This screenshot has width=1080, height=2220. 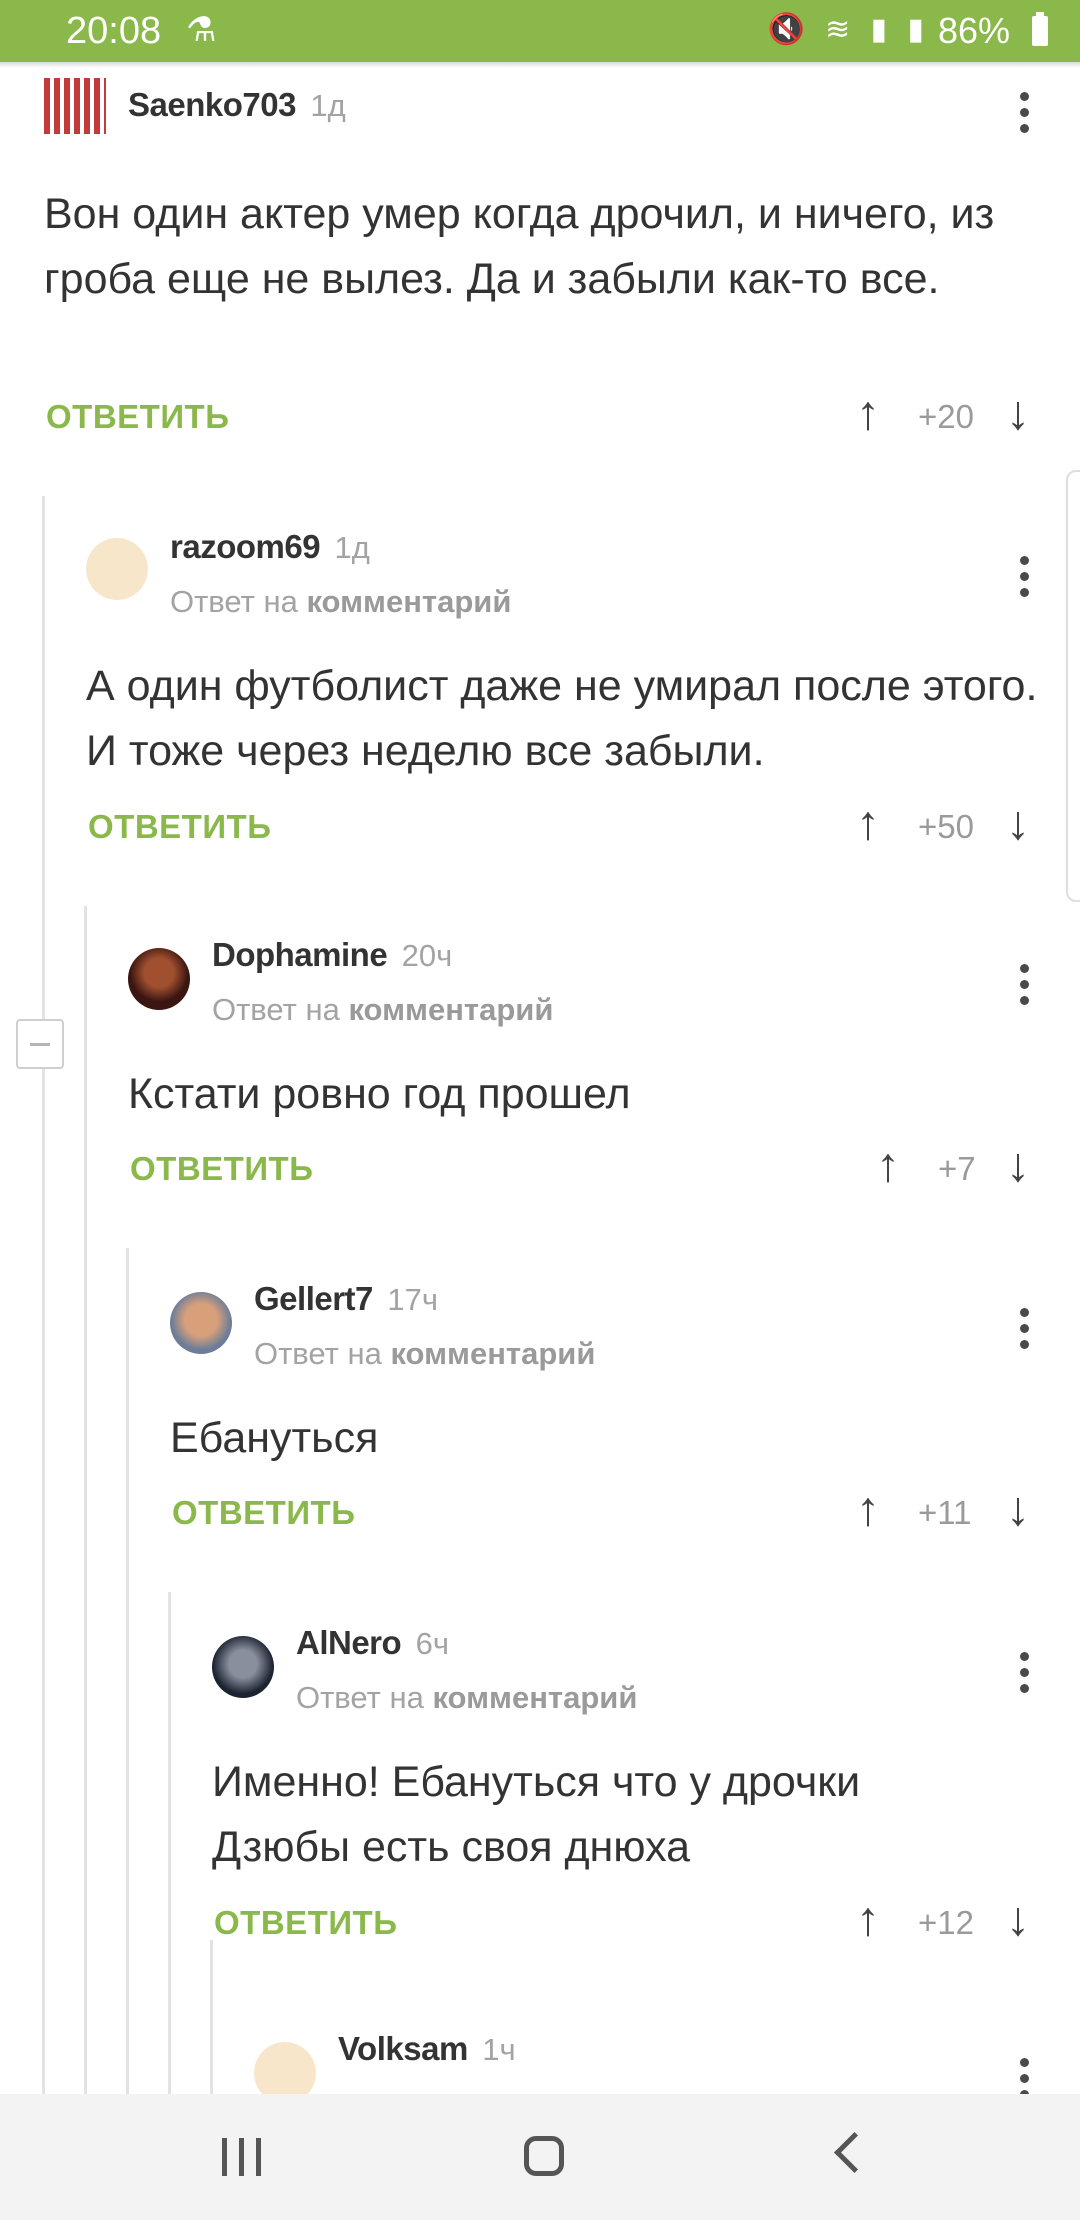 I want to click on comment-header: Gellert7 17ч, so click(x=346, y=1299).